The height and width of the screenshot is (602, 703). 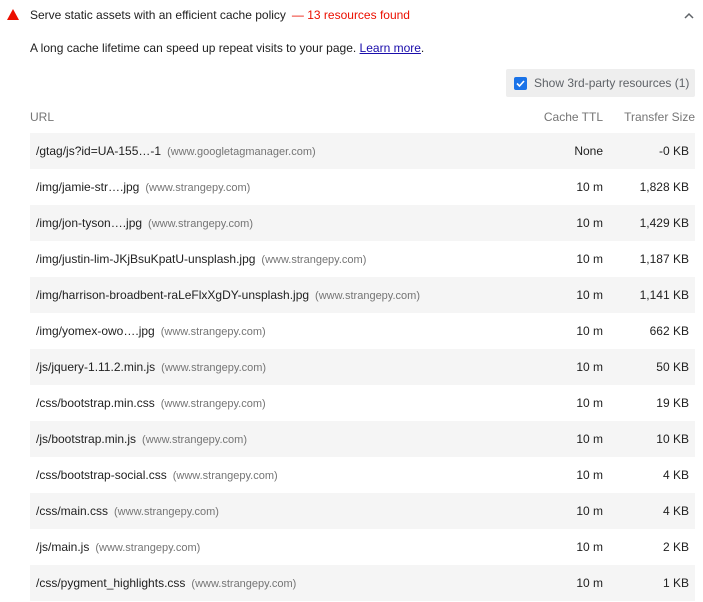 What do you see at coordinates (95, 367) in the screenshot?
I see `resource-url: /js/jquery-1.11.2.min.js` at bounding box center [95, 367].